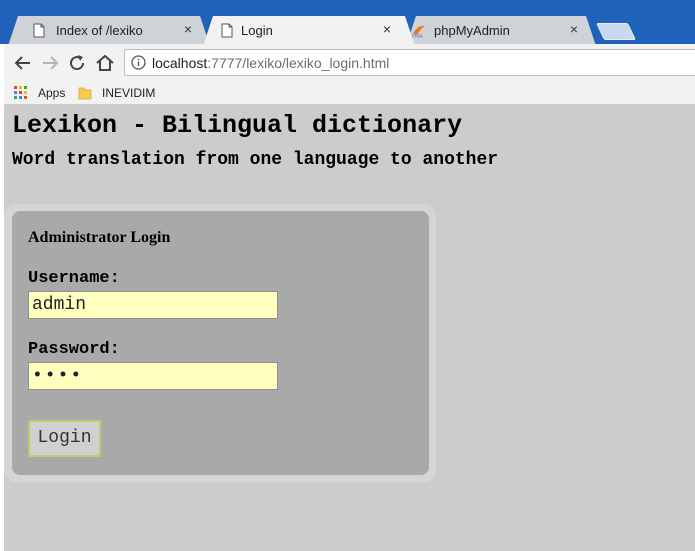 The width and height of the screenshot is (695, 551). What do you see at coordinates (77, 63) in the screenshot?
I see `reload-icon` at bounding box center [77, 63].